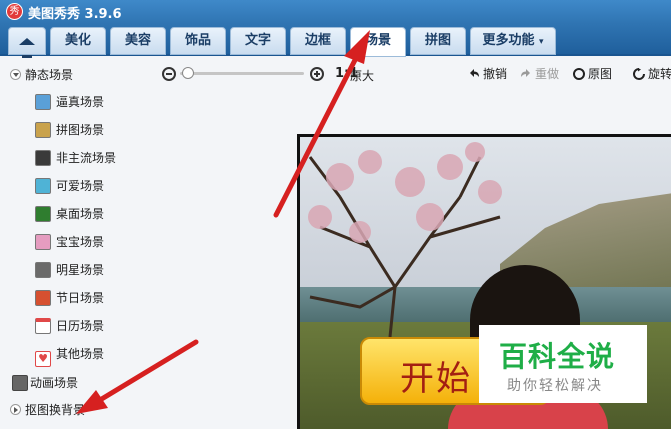  I want to click on main-tab-bar: 美化 美容 饰品 文字 边框 场景 拼图 更多功能 ▾, so click(335, 42).